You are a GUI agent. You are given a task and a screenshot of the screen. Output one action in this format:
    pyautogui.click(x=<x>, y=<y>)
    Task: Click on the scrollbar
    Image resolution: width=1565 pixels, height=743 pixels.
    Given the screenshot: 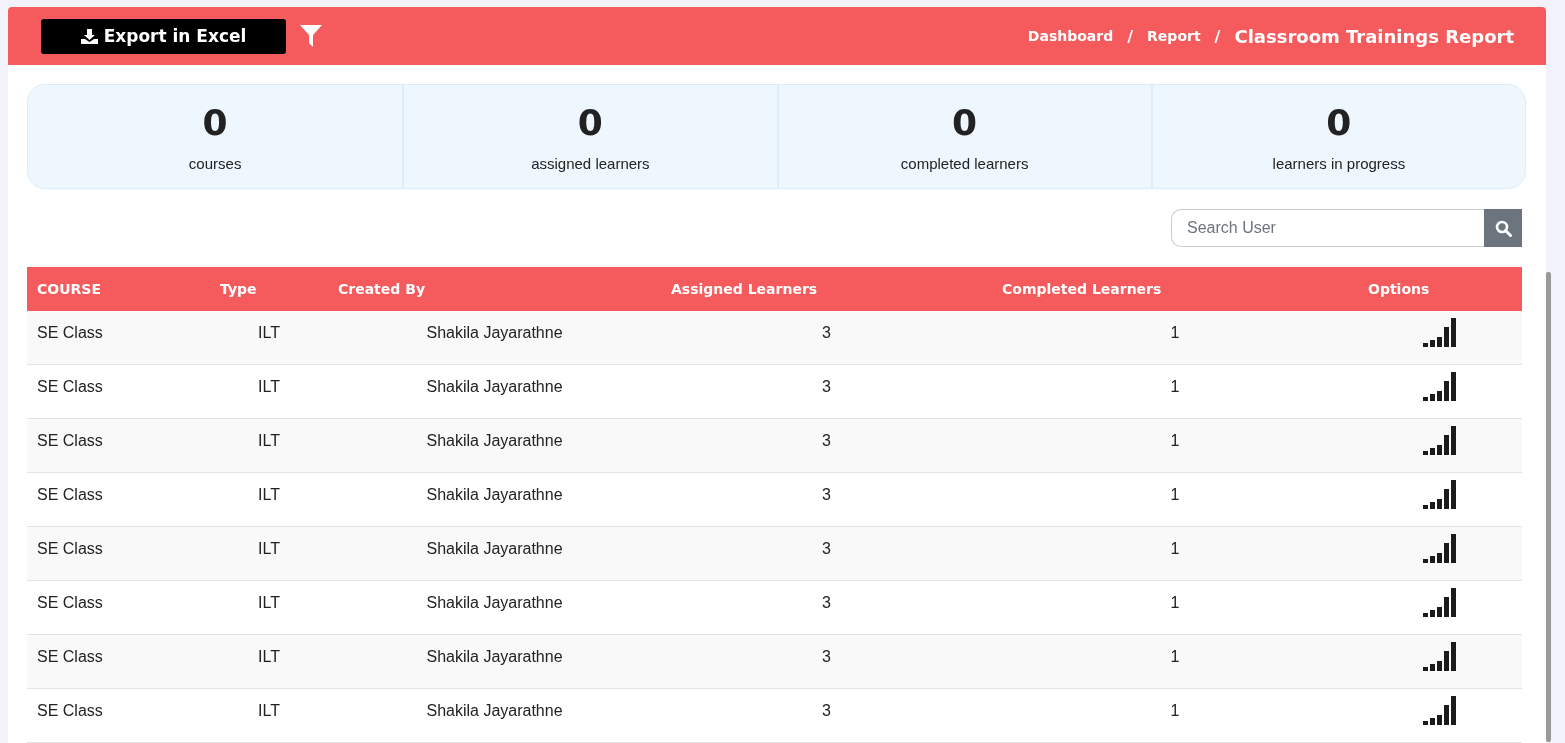 What is the action you would take?
    pyautogui.click(x=1548, y=507)
    